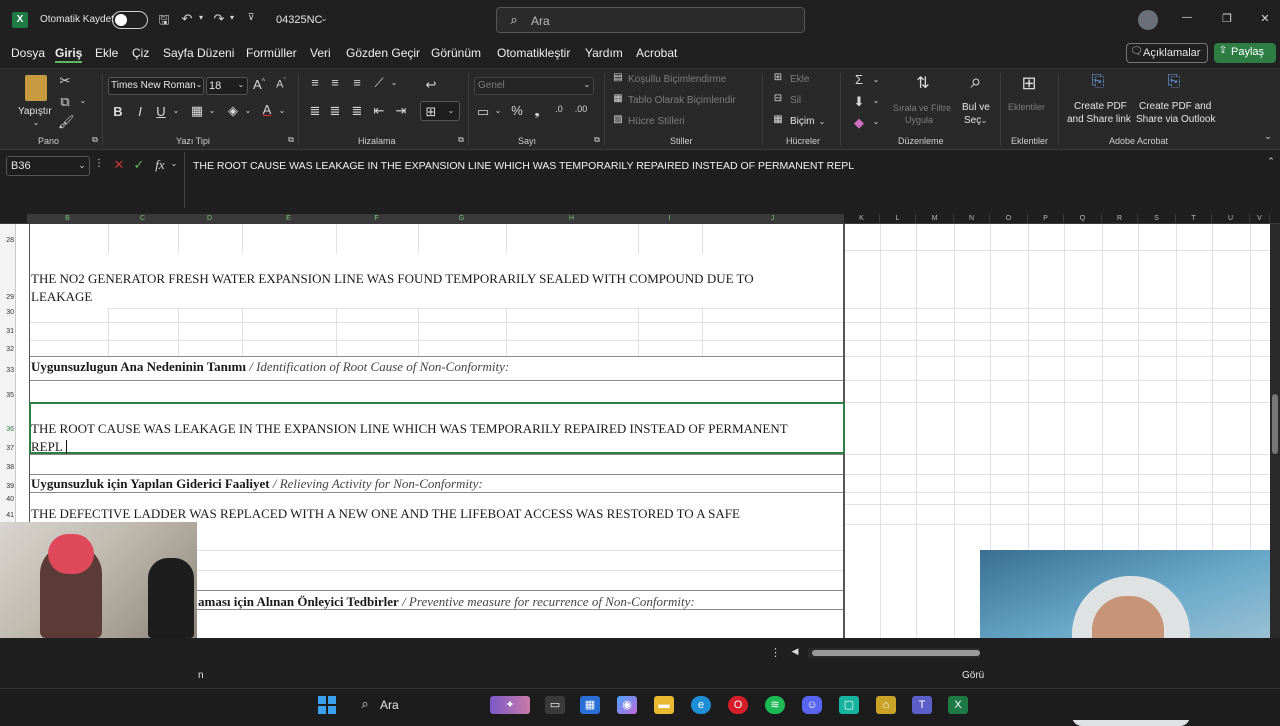 This screenshot has width=1280, height=726. I want to click on comma-icon: ❟, so click(537, 111).